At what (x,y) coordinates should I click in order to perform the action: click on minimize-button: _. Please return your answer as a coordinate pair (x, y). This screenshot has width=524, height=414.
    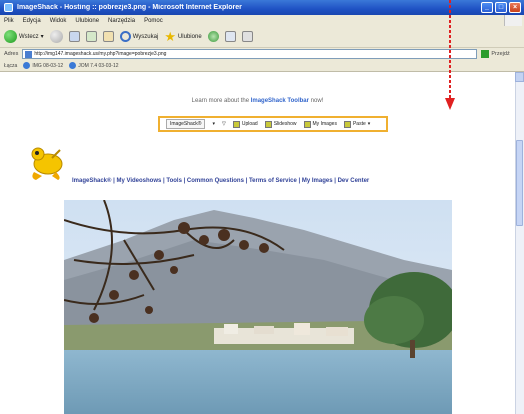
    Looking at the image, I should click on (487, 7).